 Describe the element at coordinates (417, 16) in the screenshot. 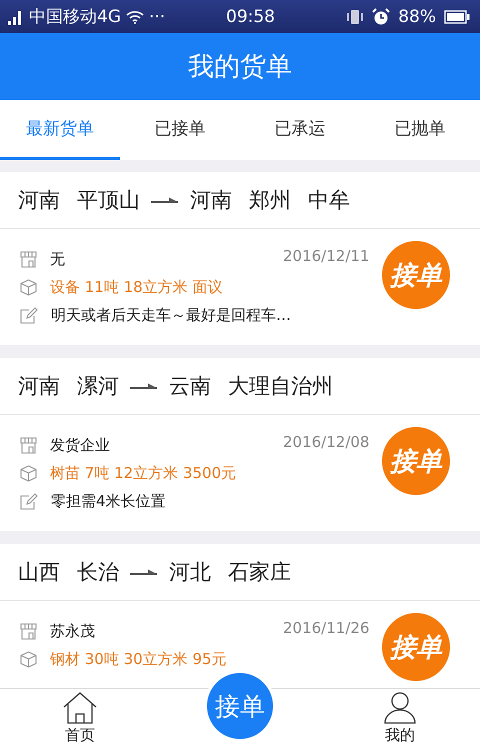

I see `battery-level: 88%` at that location.